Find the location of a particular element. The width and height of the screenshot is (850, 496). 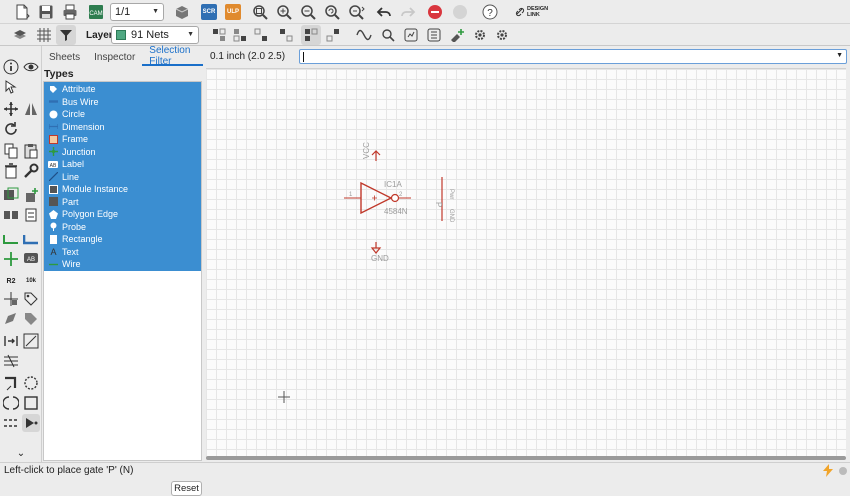

list-item-wire: Wire is located at coordinates (122, 264).